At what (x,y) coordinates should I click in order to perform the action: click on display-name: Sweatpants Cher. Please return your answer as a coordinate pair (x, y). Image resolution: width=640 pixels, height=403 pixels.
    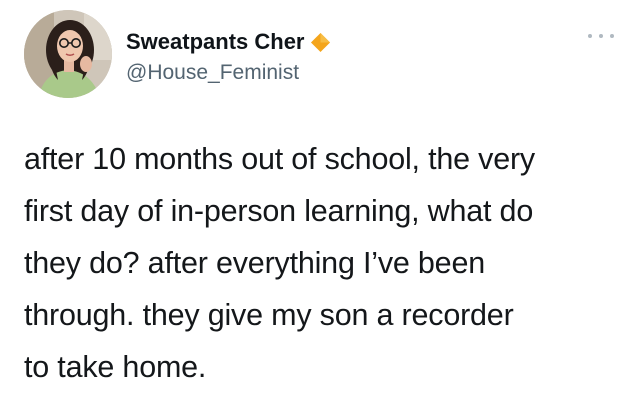
    Looking at the image, I should click on (215, 42).